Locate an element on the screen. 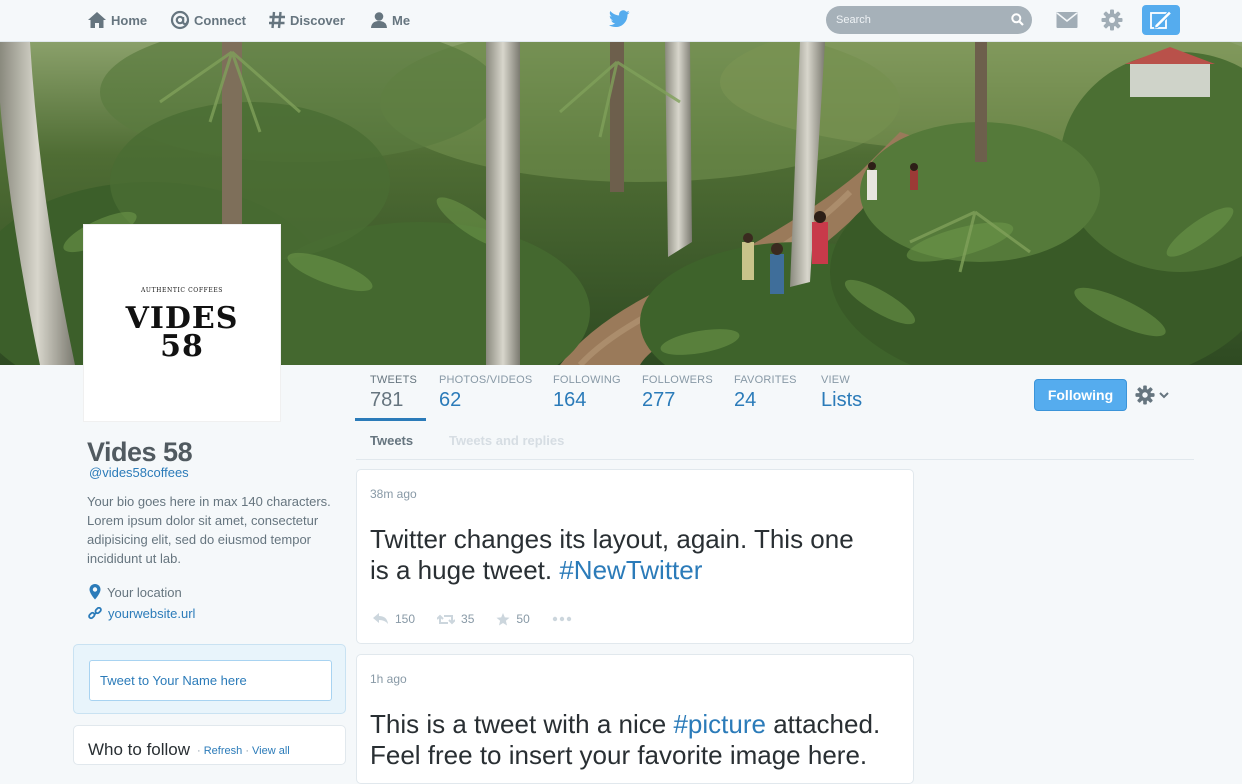  hashtag-icon is located at coordinates (277, 20).